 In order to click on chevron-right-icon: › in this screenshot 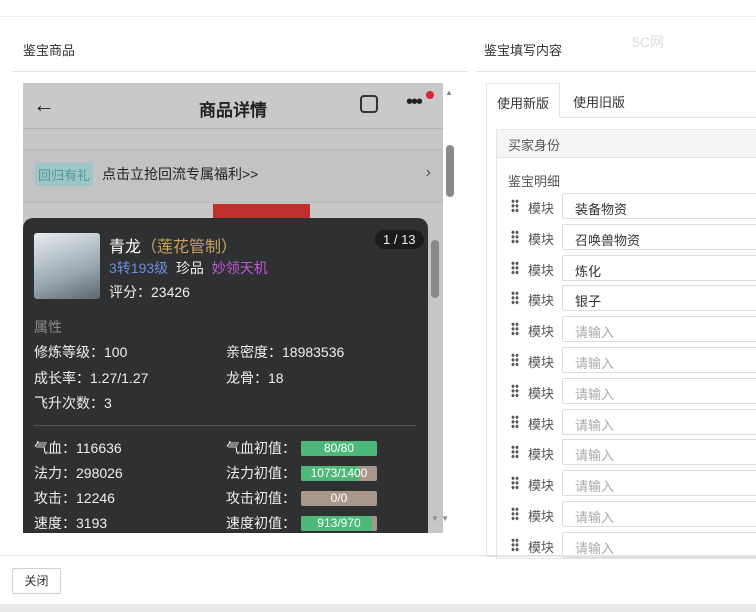, I will do `click(428, 172)`.